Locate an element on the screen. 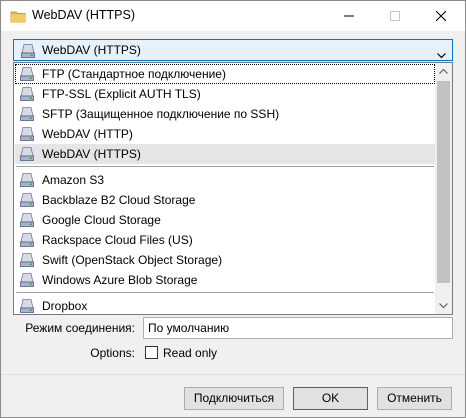 This screenshot has height=418, width=466. title-bar: WebDAV (HTTPS) is located at coordinates (233, 16).